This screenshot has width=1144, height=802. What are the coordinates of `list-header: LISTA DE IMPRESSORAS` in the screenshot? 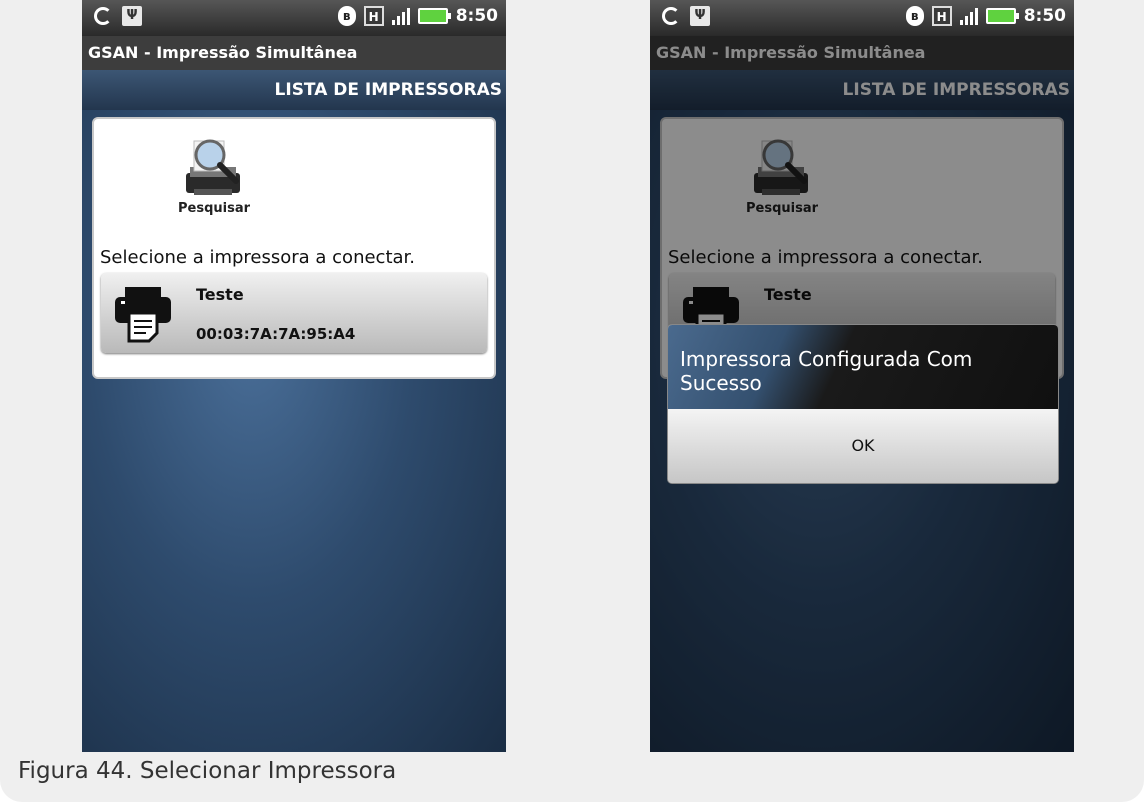 It's located at (294, 90).